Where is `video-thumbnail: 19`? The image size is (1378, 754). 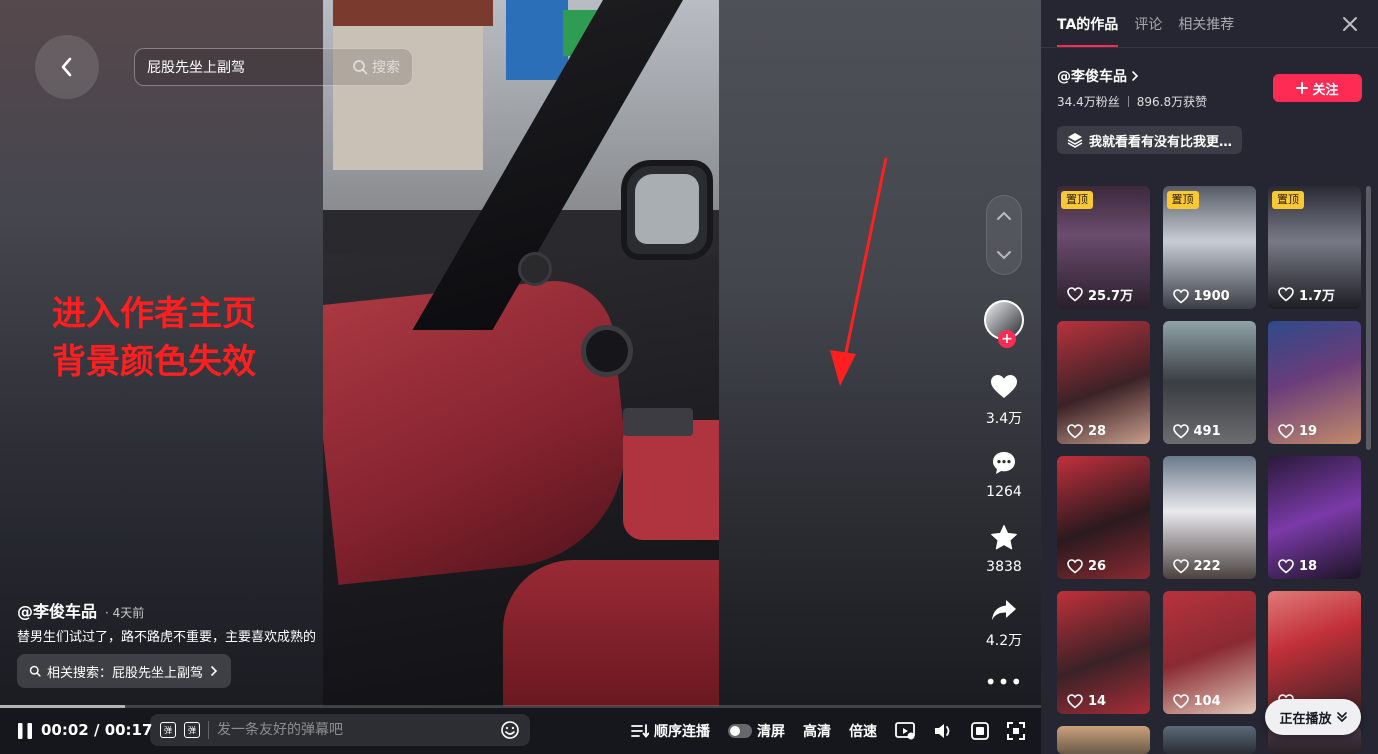 video-thumbnail: 19 is located at coordinates (1314, 382).